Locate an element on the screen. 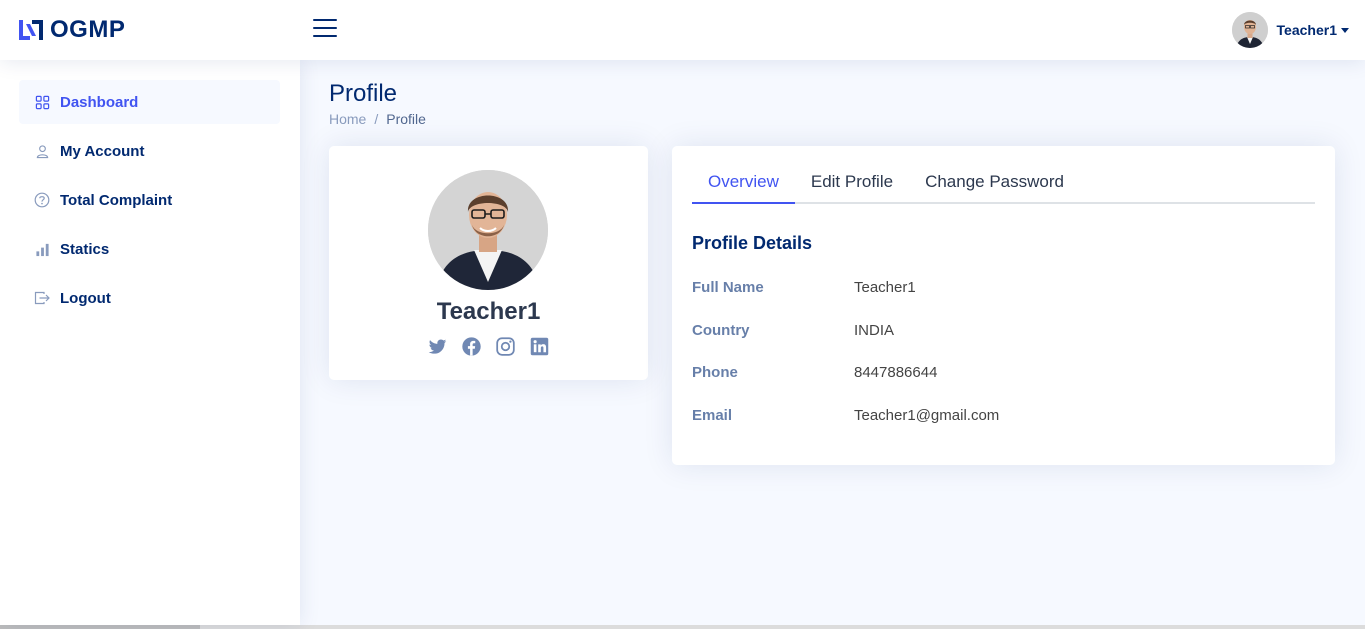 This screenshot has width=1365, height=629. detail-label: Country is located at coordinates (721, 330).